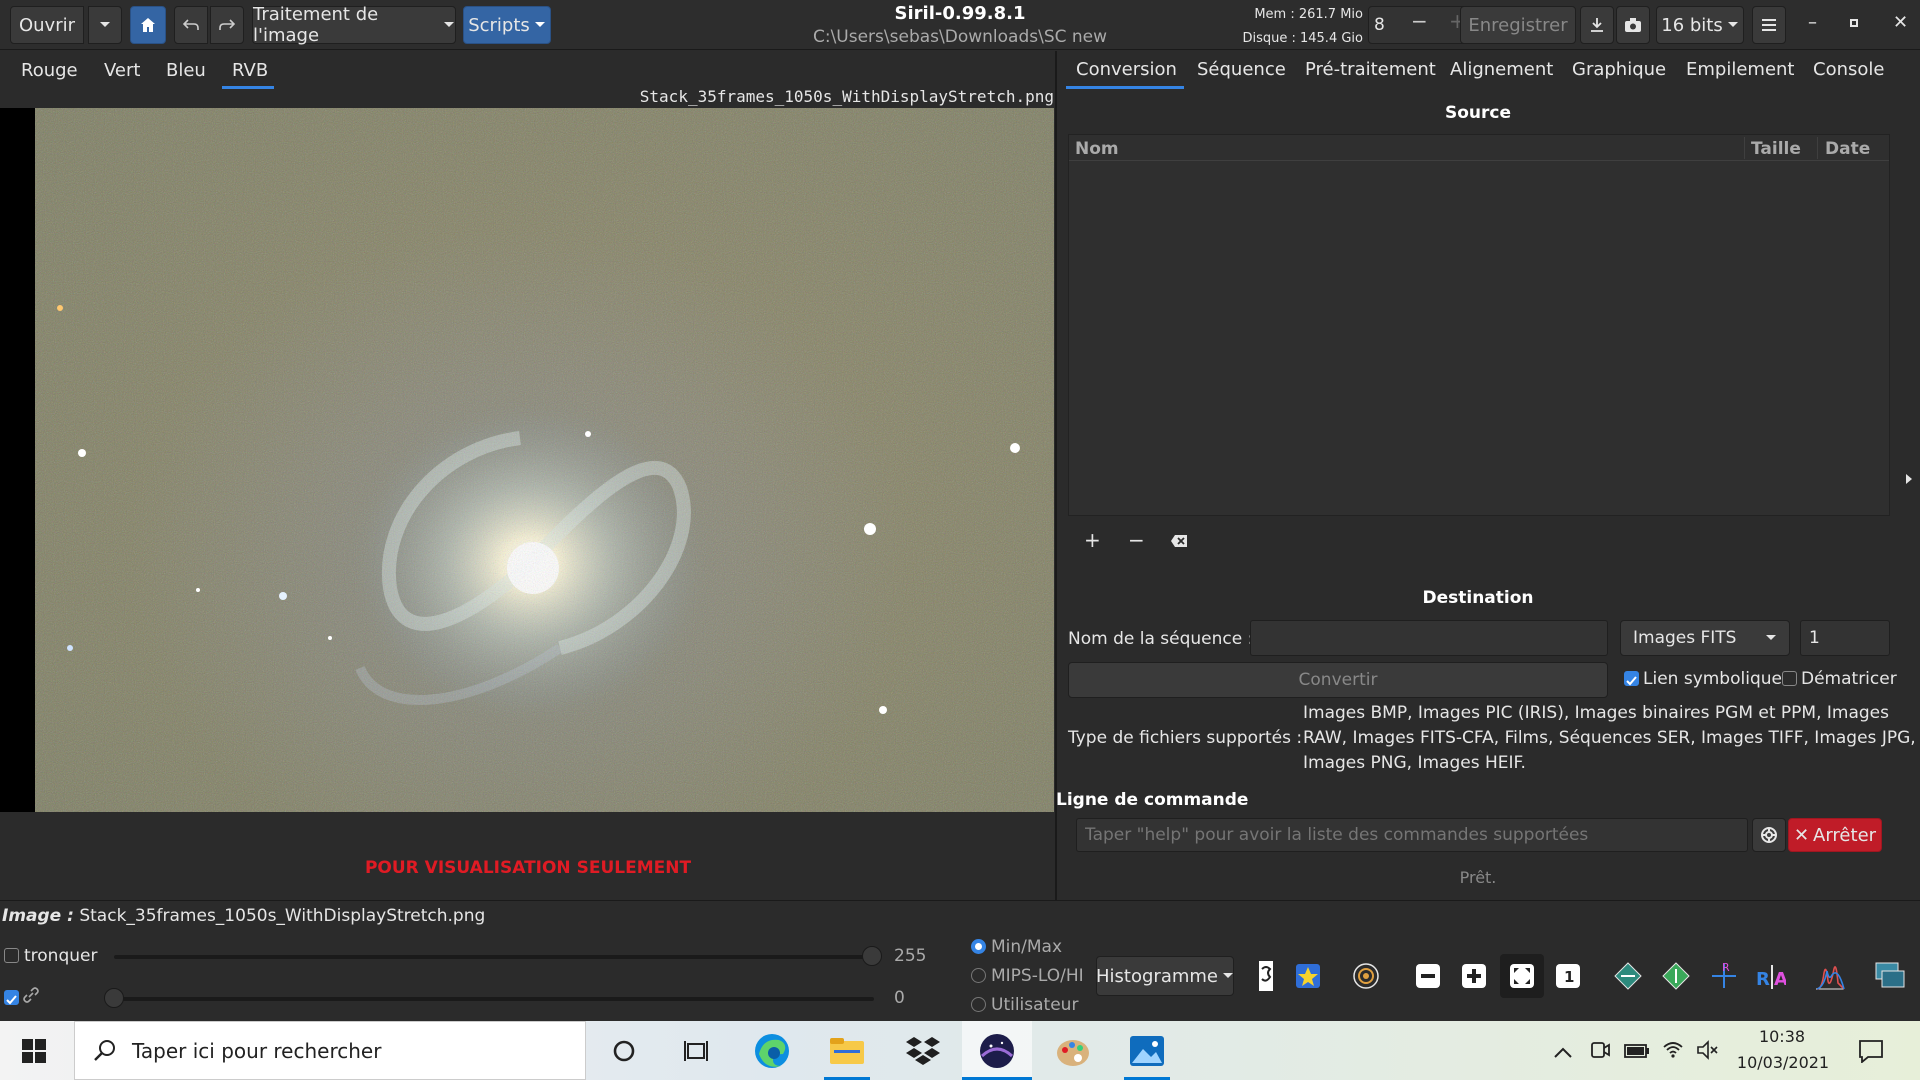 Image resolution: width=1920 pixels, height=1080 pixels. What do you see at coordinates (1673, 1051) in the screenshot?
I see `wifi-icon` at bounding box center [1673, 1051].